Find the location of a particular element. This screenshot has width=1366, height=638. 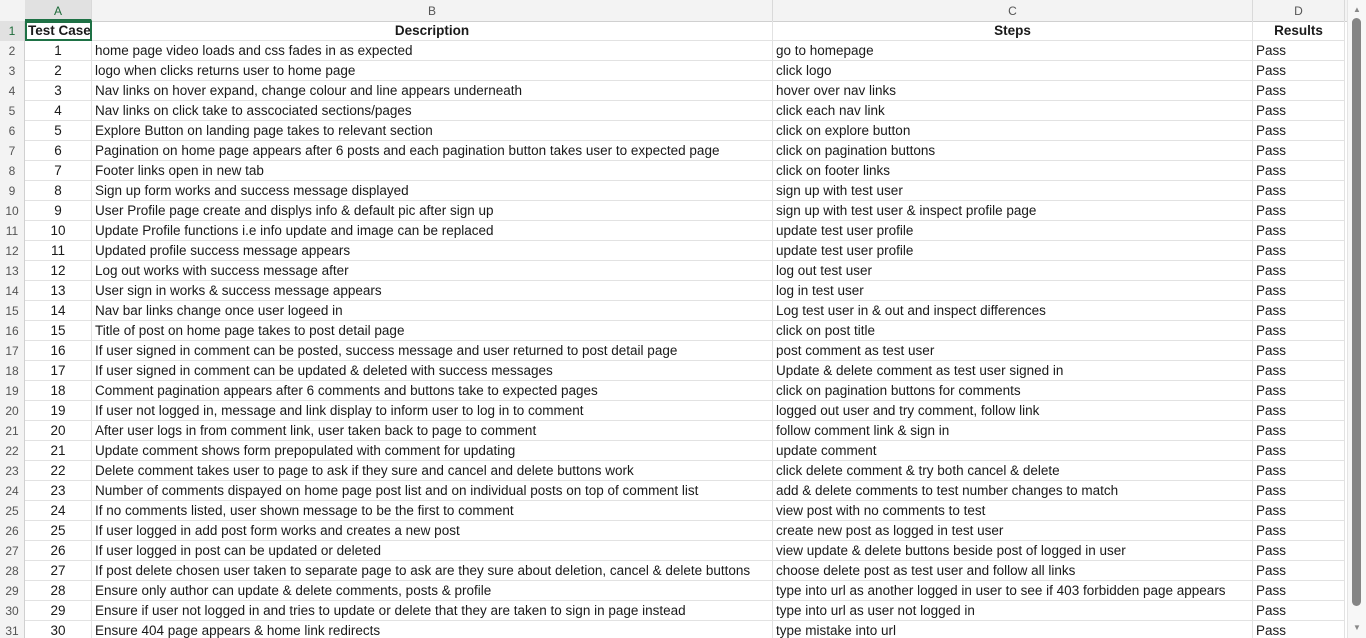

row-number: 22 is located at coordinates (12, 451).